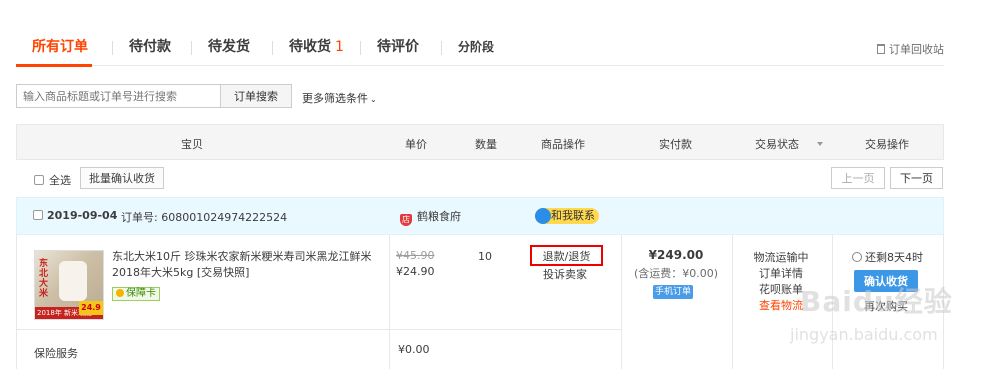 The width and height of the screenshot is (1000, 369). What do you see at coordinates (60, 180) in the screenshot?
I see `select-all-label: 全选` at bounding box center [60, 180].